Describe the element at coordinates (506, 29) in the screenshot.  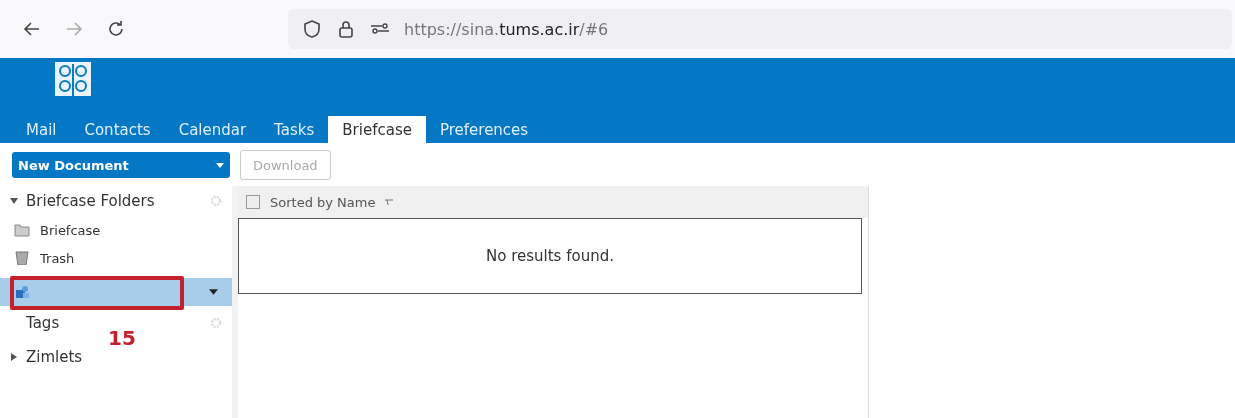
I see `url-text: https://sina.tums.ac.ir/#6` at that location.